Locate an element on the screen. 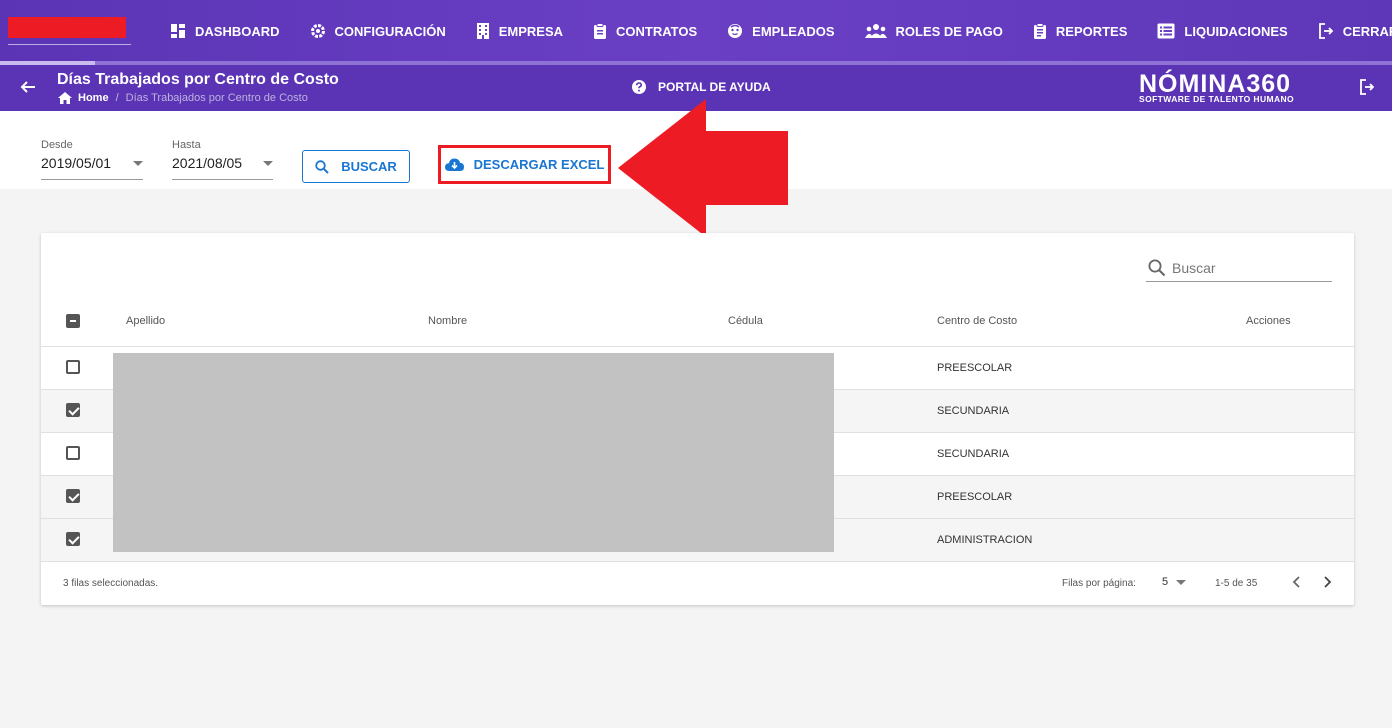 This screenshot has height=728, width=1392. nav-label: LIQUIDACIONES is located at coordinates (1236, 31).